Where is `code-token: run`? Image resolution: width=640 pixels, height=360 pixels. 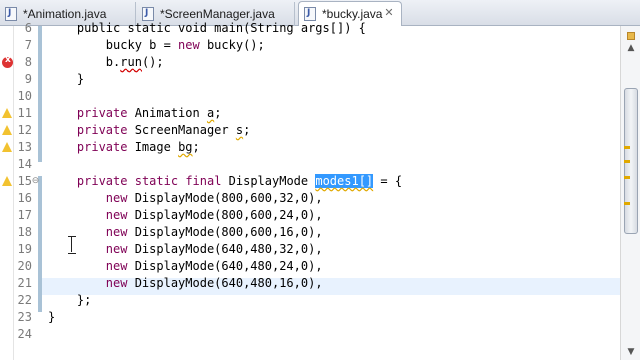 code-token: run is located at coordinates (131, 62).